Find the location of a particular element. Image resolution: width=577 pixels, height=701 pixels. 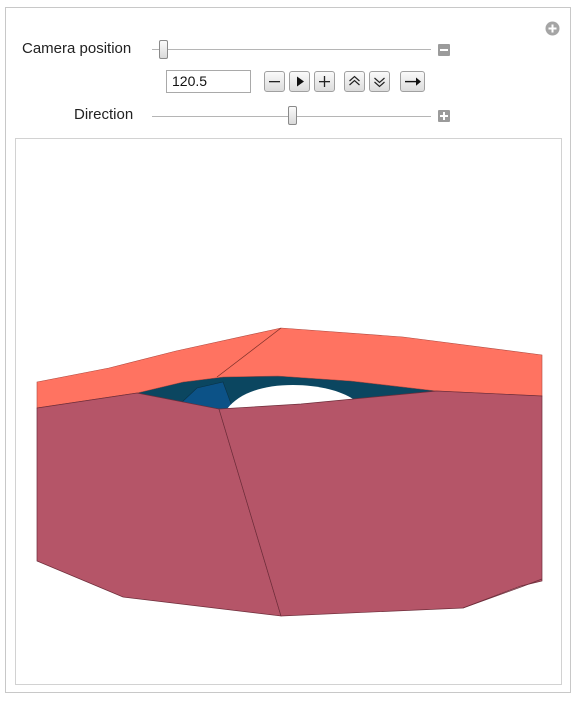

plus-box-icon is located at coordinates (444, 116).